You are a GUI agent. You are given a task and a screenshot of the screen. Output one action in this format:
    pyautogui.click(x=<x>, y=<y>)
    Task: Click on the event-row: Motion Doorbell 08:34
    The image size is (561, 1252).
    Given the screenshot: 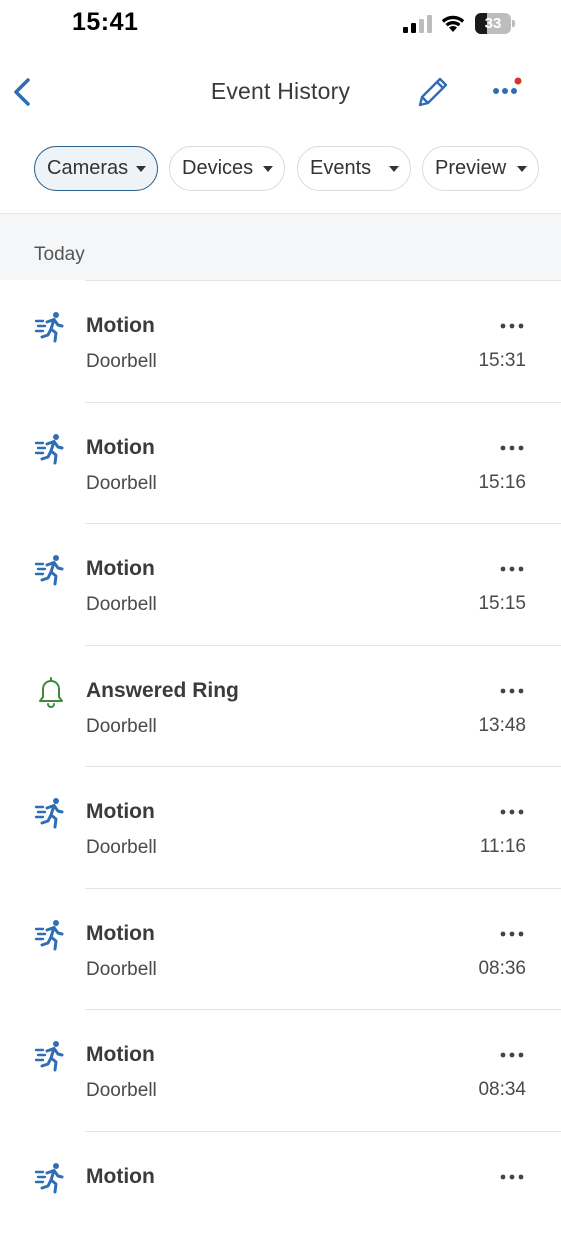 What is the action you would take?
    pyautogui.click(x=280, y=1070)
    